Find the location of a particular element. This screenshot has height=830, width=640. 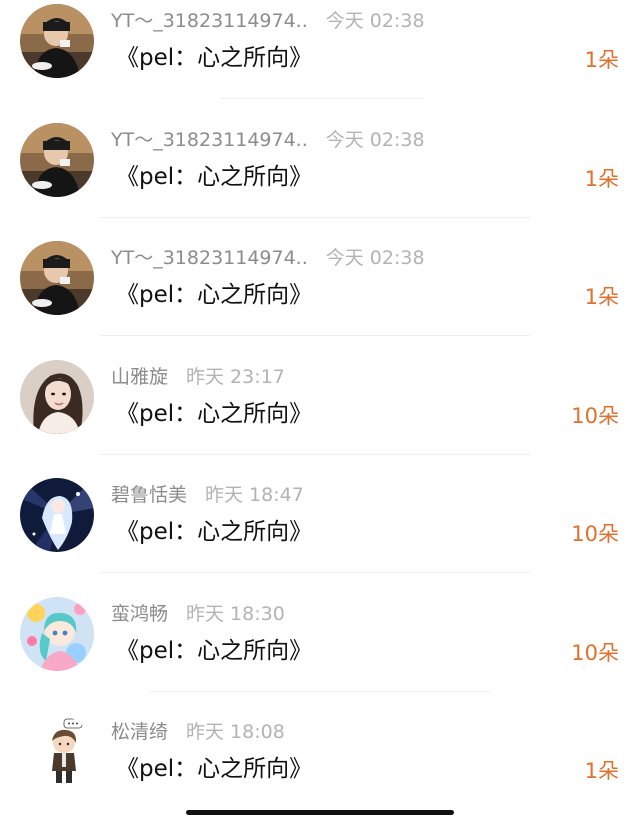

row-meta: 蛮鸿畅 昨天 18:30 is located at coordinates (198, 614).